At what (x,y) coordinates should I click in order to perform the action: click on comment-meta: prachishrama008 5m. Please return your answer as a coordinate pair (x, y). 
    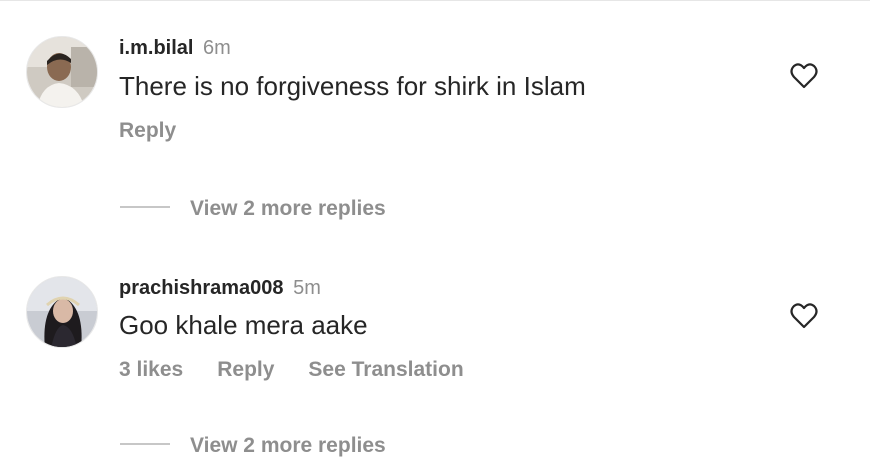
    Looking at the image, I should click on (220, 288).